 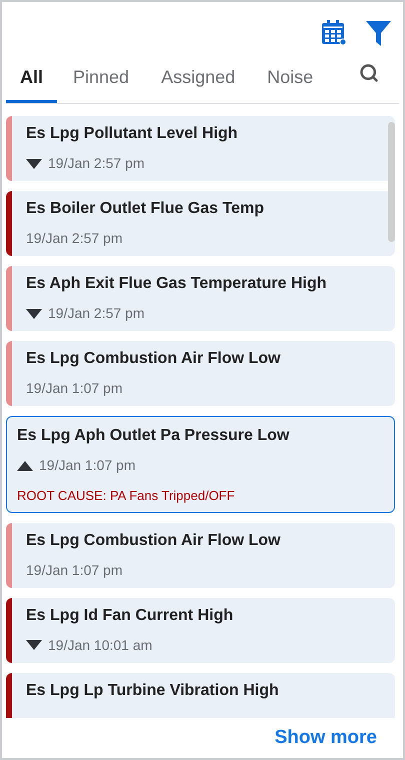 I want to click on calendar-icon, so click(x=334, y=33).